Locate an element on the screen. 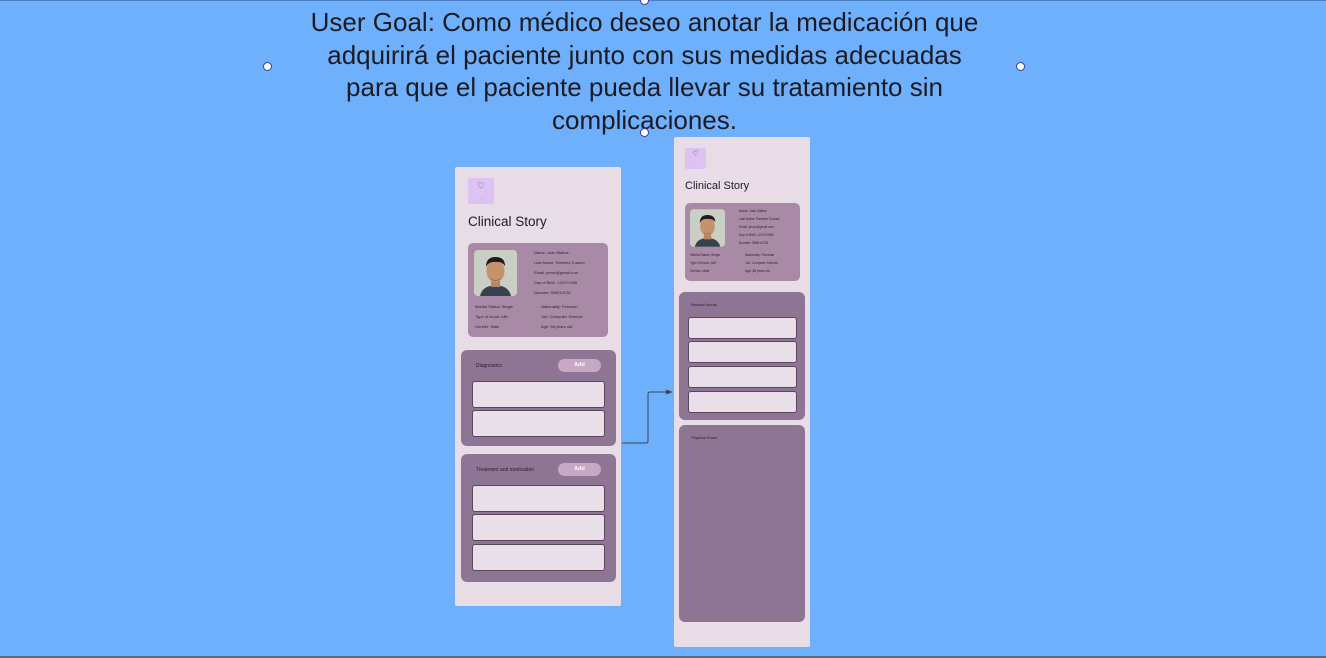 This screenshot has height=658, width=1326. app-logo: ♡ · · · · is located at coordinates (481, 191).